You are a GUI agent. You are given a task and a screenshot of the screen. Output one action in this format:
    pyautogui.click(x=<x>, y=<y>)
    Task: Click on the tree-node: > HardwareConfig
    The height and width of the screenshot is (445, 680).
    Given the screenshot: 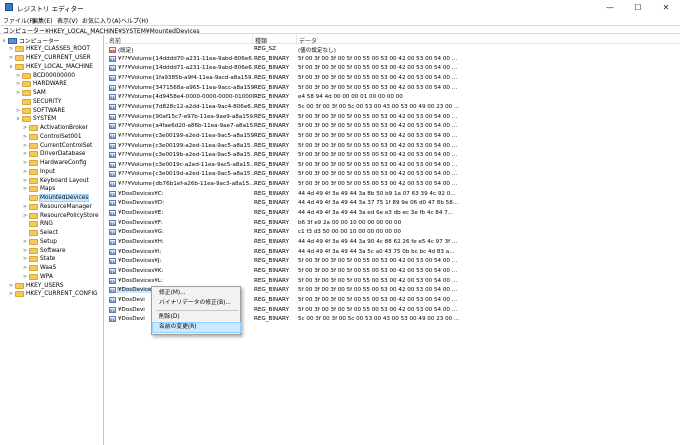 What is the action you would take?
    pyautogui.click(x=54, y=163)
    